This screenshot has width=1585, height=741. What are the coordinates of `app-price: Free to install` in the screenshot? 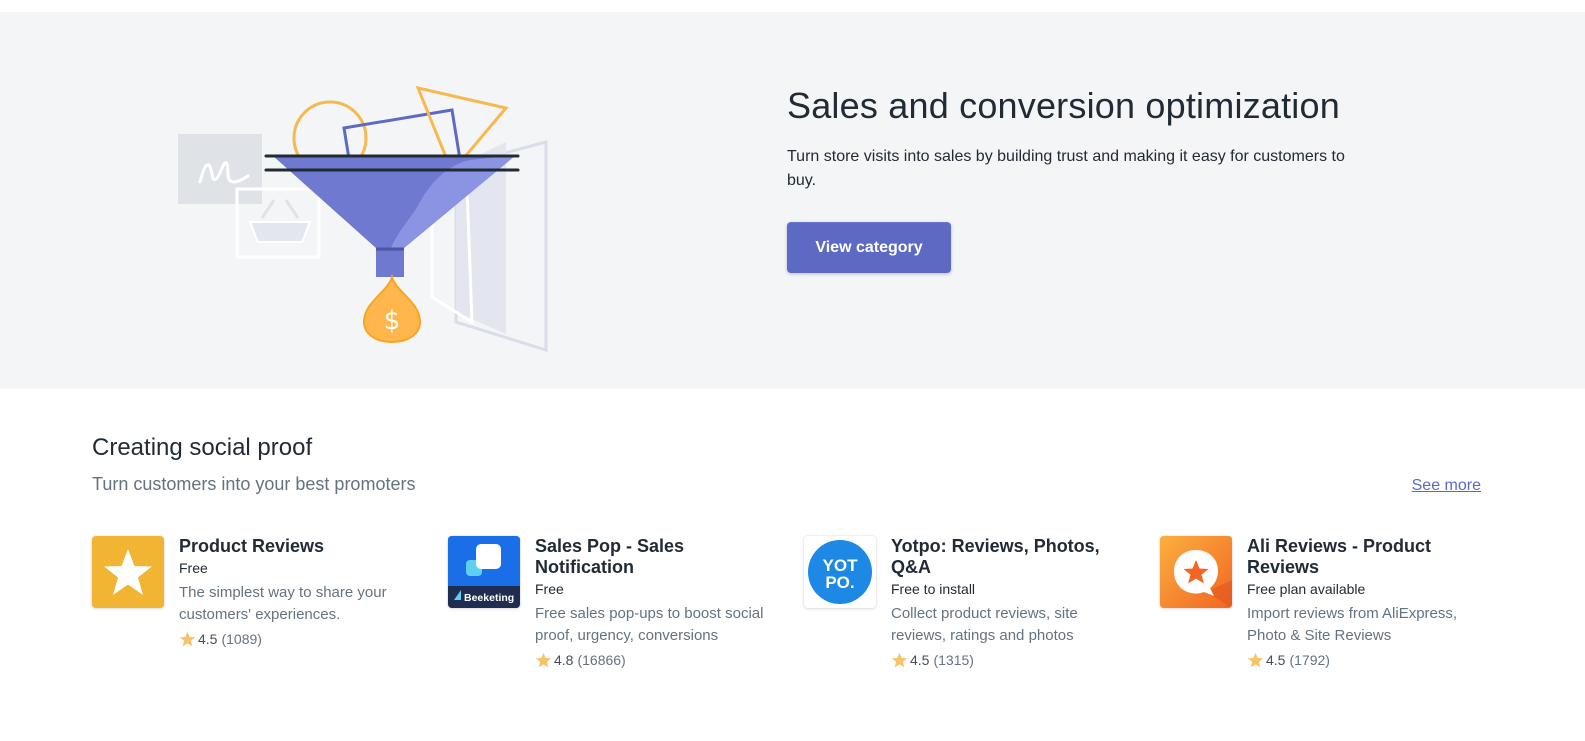 It's located at (933, 589).